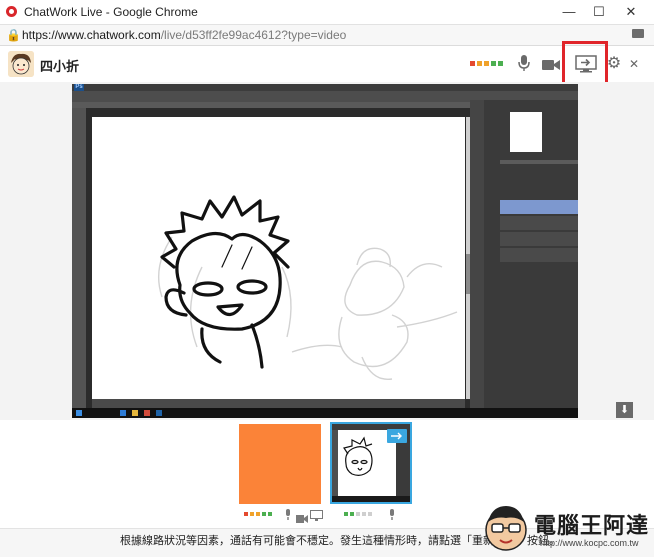  Describe the element at coordinates (79, 258) in the screenshot. I see `ps-tools-panel` at that location.